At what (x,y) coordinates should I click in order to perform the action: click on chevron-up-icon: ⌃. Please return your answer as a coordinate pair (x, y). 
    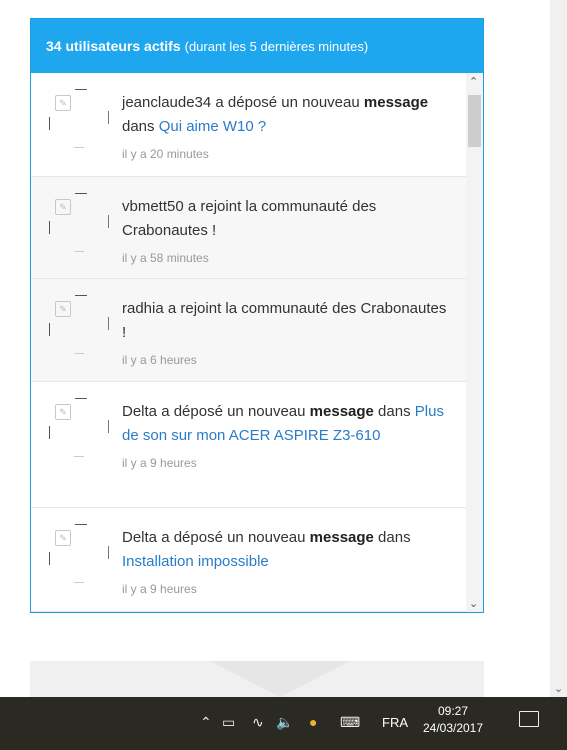
    Looking at the image, I should click on (206, 722).